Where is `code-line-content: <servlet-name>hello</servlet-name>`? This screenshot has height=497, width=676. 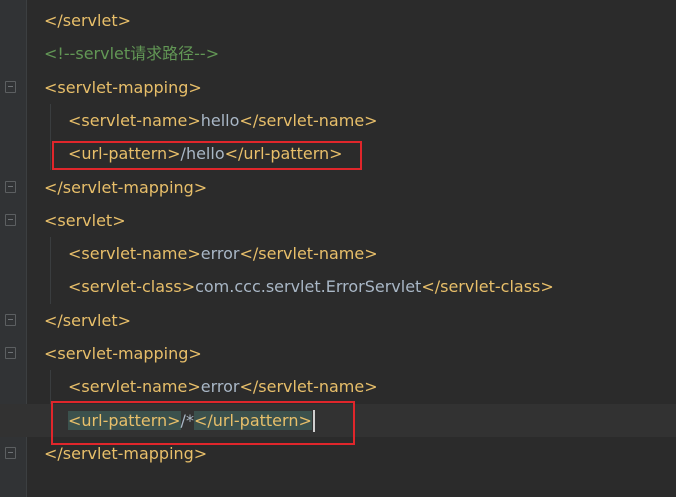 code-line-content: <servlet-name>hello</servlet-name> is located at coordinates (223, 120).